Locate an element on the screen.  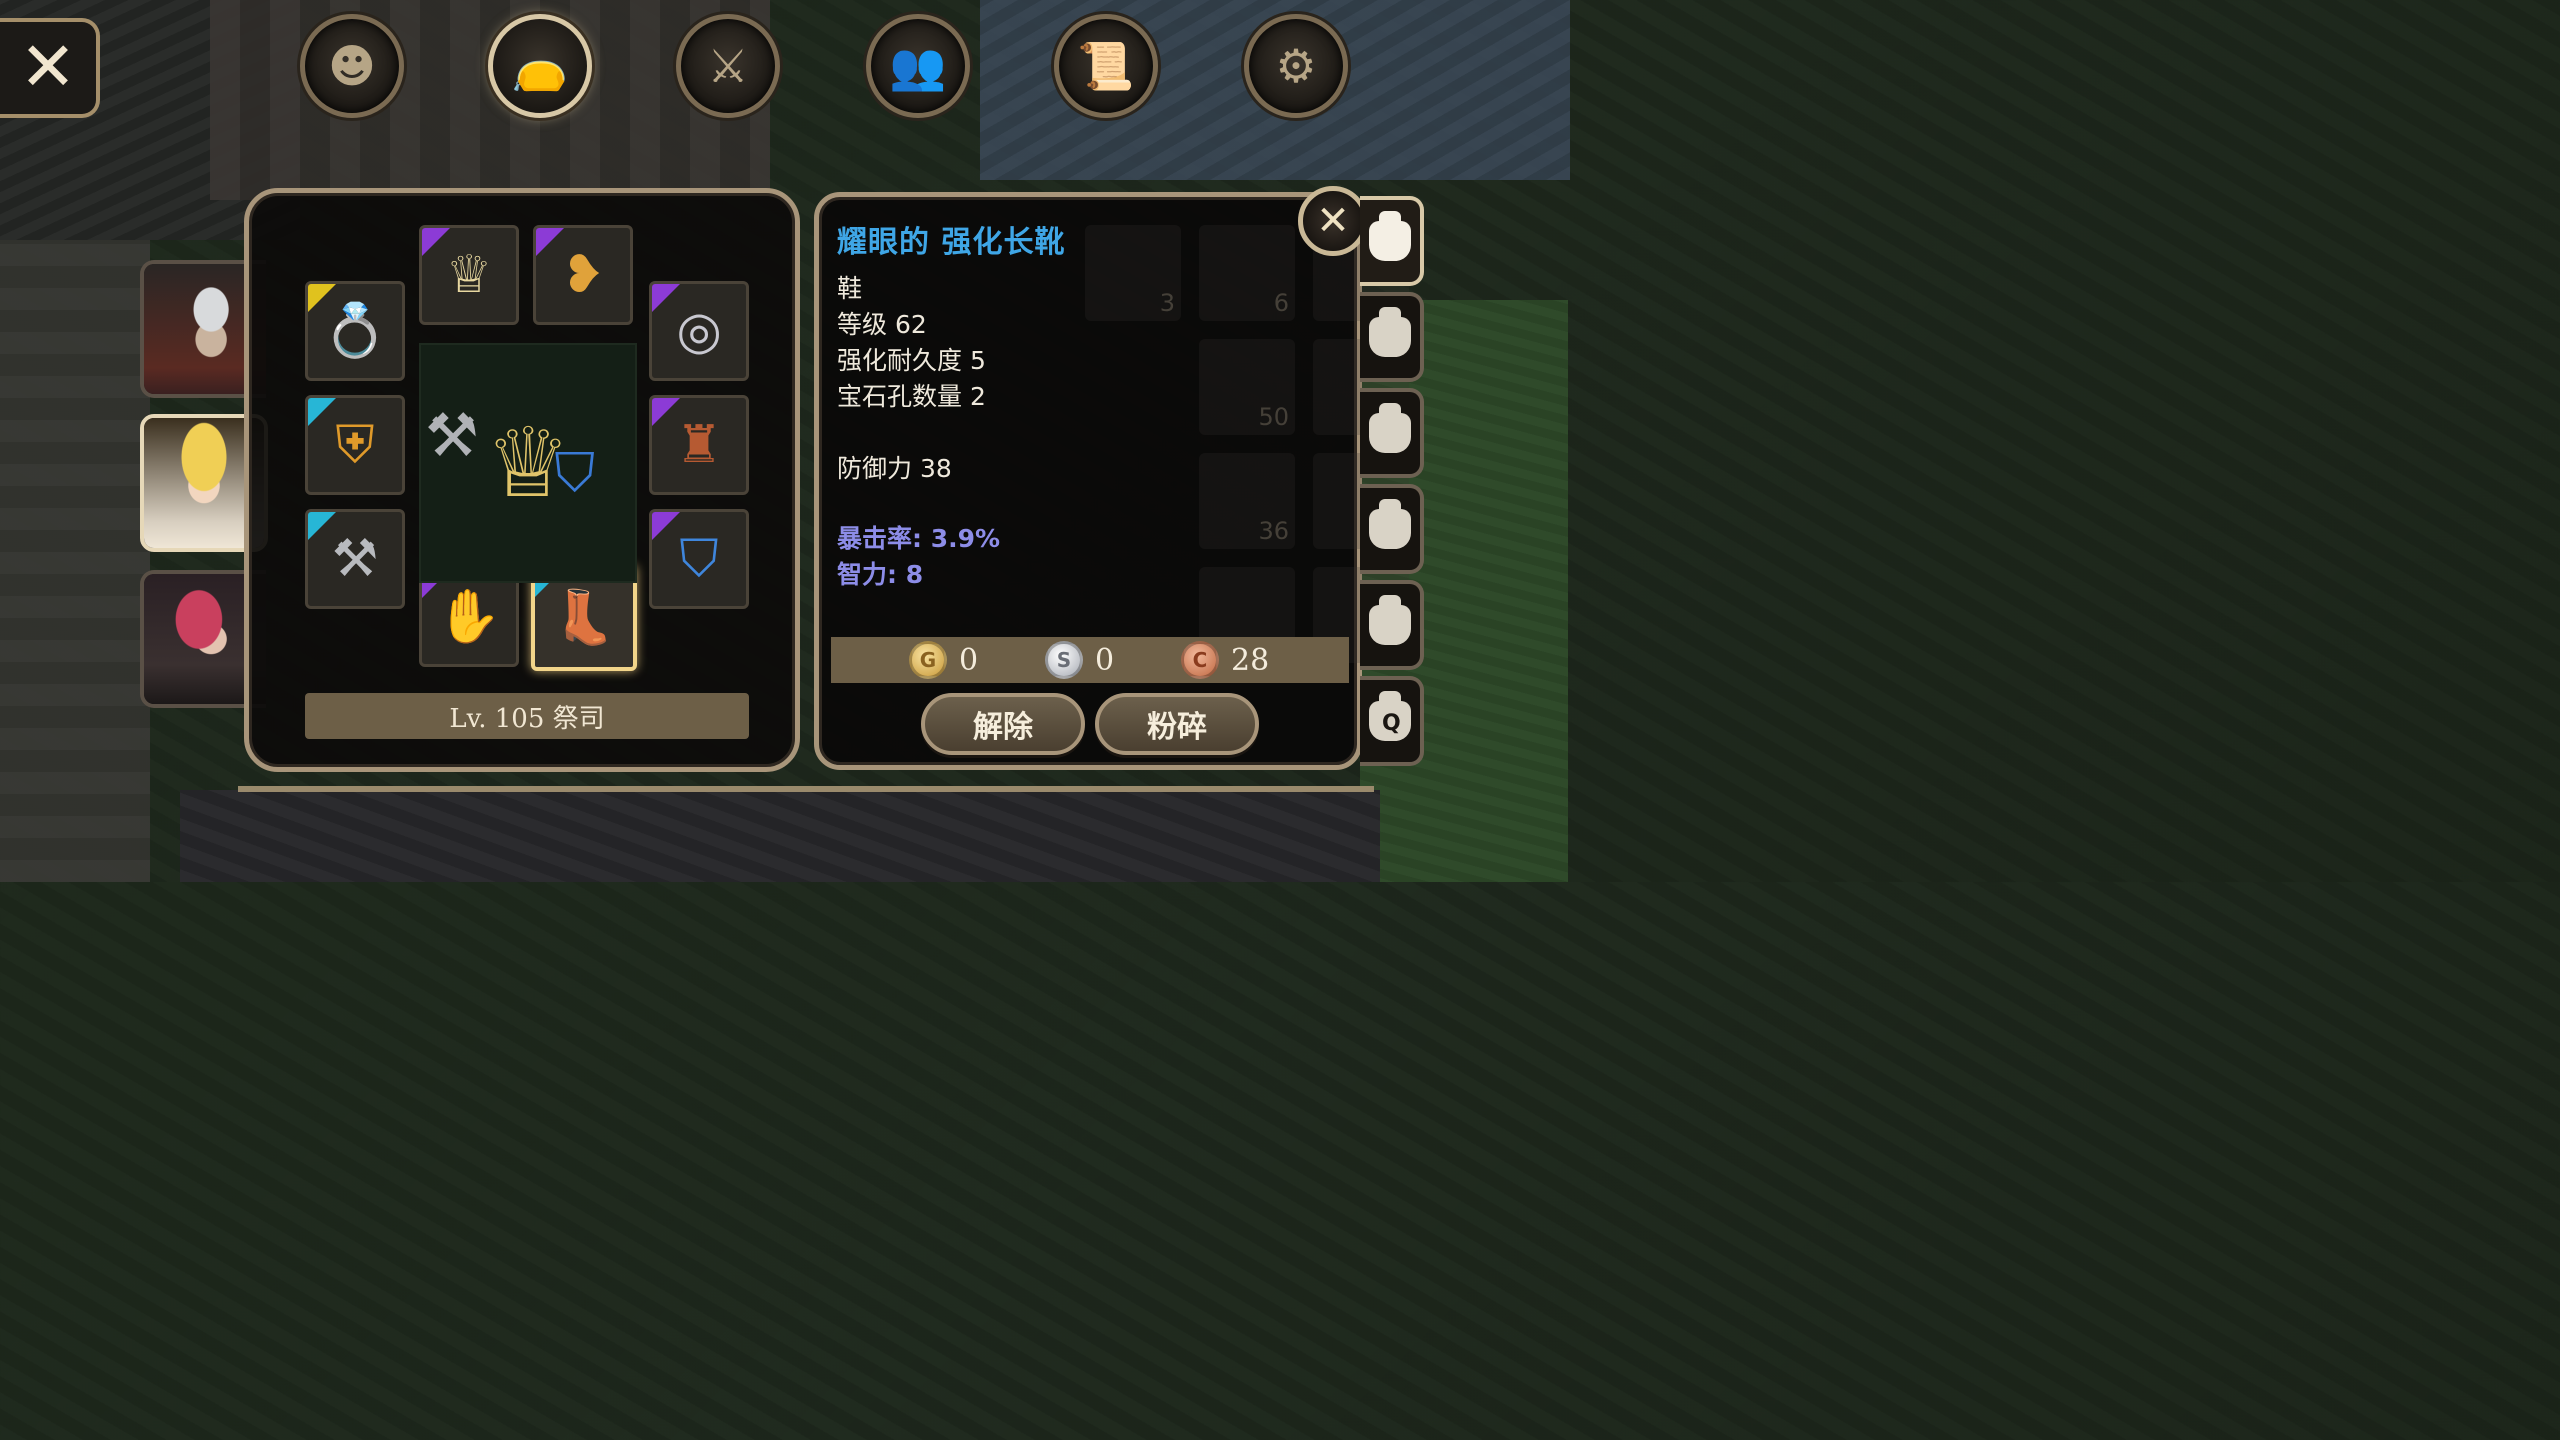
inventory-tab-button: 👝 is located at coordinates (540, 66).